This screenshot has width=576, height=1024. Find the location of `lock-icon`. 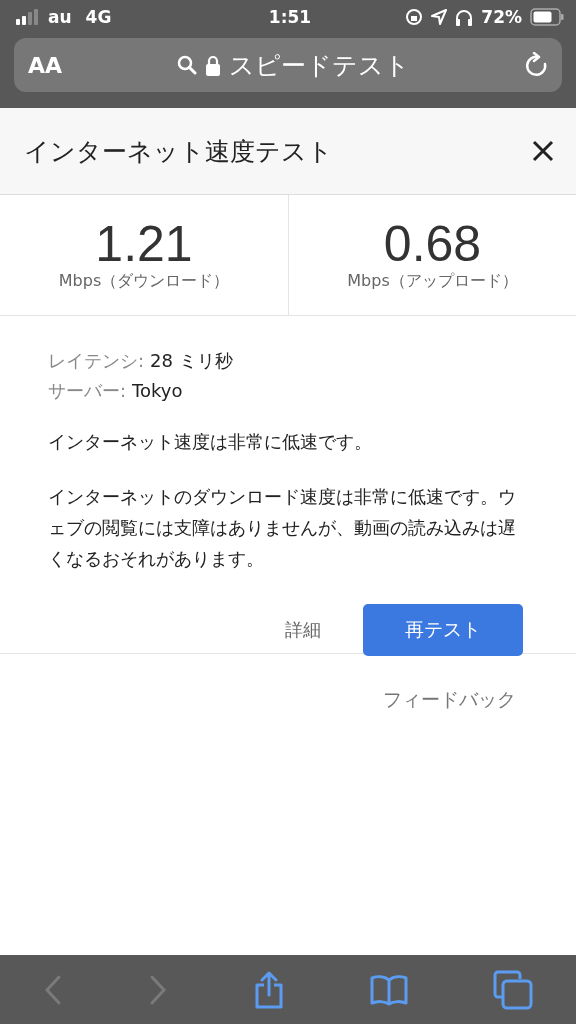

lock-icon is located at coordinates (212, 65).